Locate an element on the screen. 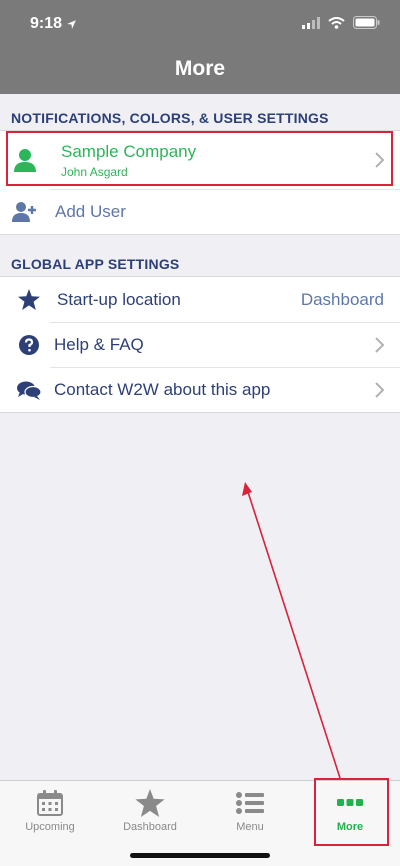  tab-upcoming: Upcoming is located at coordinates (50, 811).